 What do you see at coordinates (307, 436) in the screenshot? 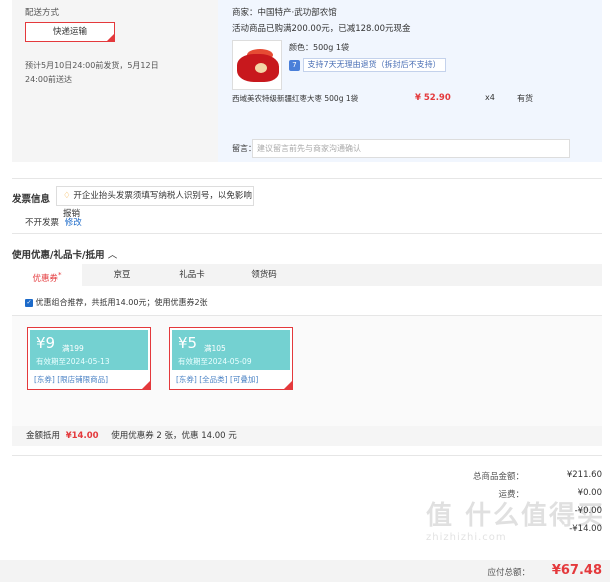
I see `discount-summary: 金额抵用 ¥14.00 使用优惠券 2 张，优惠 14.00 元` at bounding box center [307, 436].